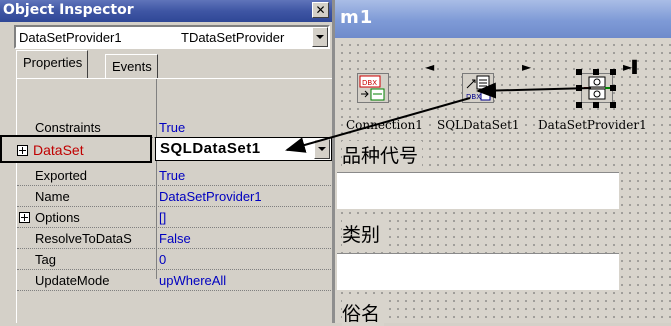 The image size is (671, 326). Describe the element at coordinates (357, 17) in the screenshot. I see `form-title: m1` at that location.